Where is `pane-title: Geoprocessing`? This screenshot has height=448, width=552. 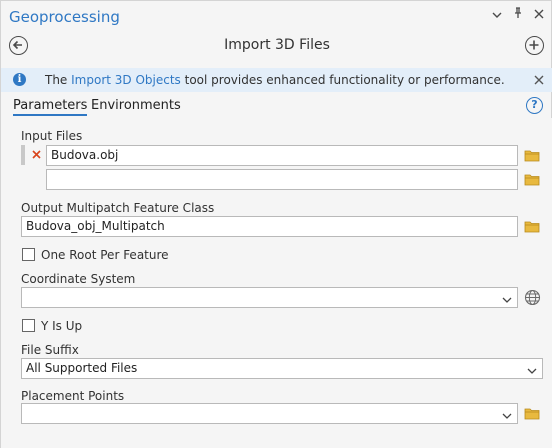
pane-title: Geoprocessing is located at coordinates (64, 17).